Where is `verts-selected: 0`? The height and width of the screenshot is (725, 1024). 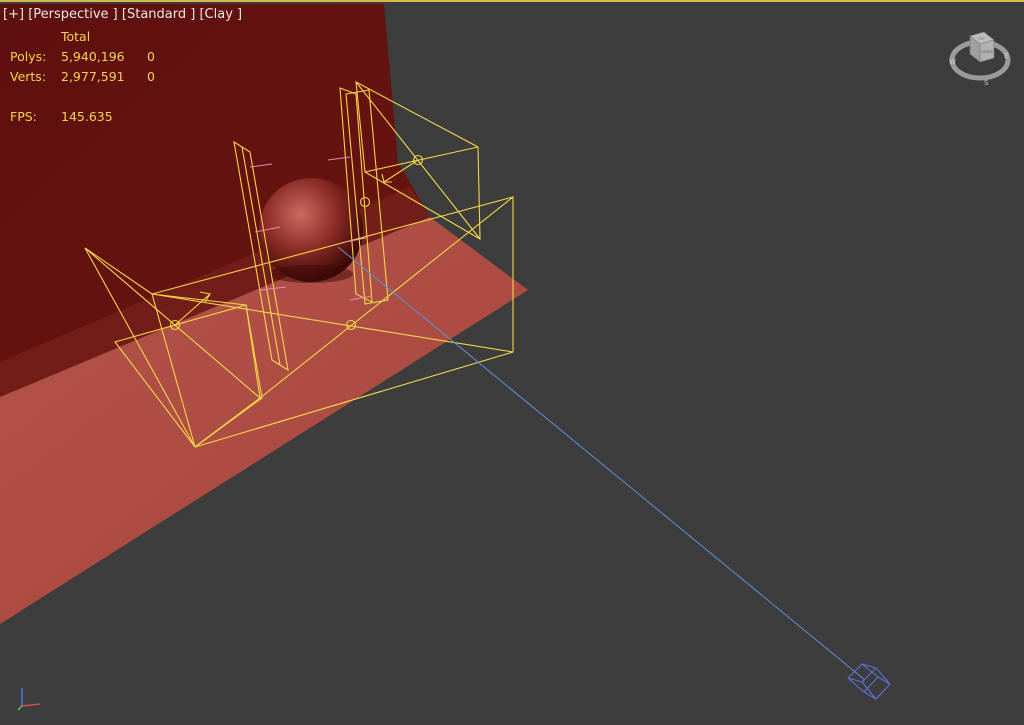
verts-selected: 0 is located at coordinates (151, 76).